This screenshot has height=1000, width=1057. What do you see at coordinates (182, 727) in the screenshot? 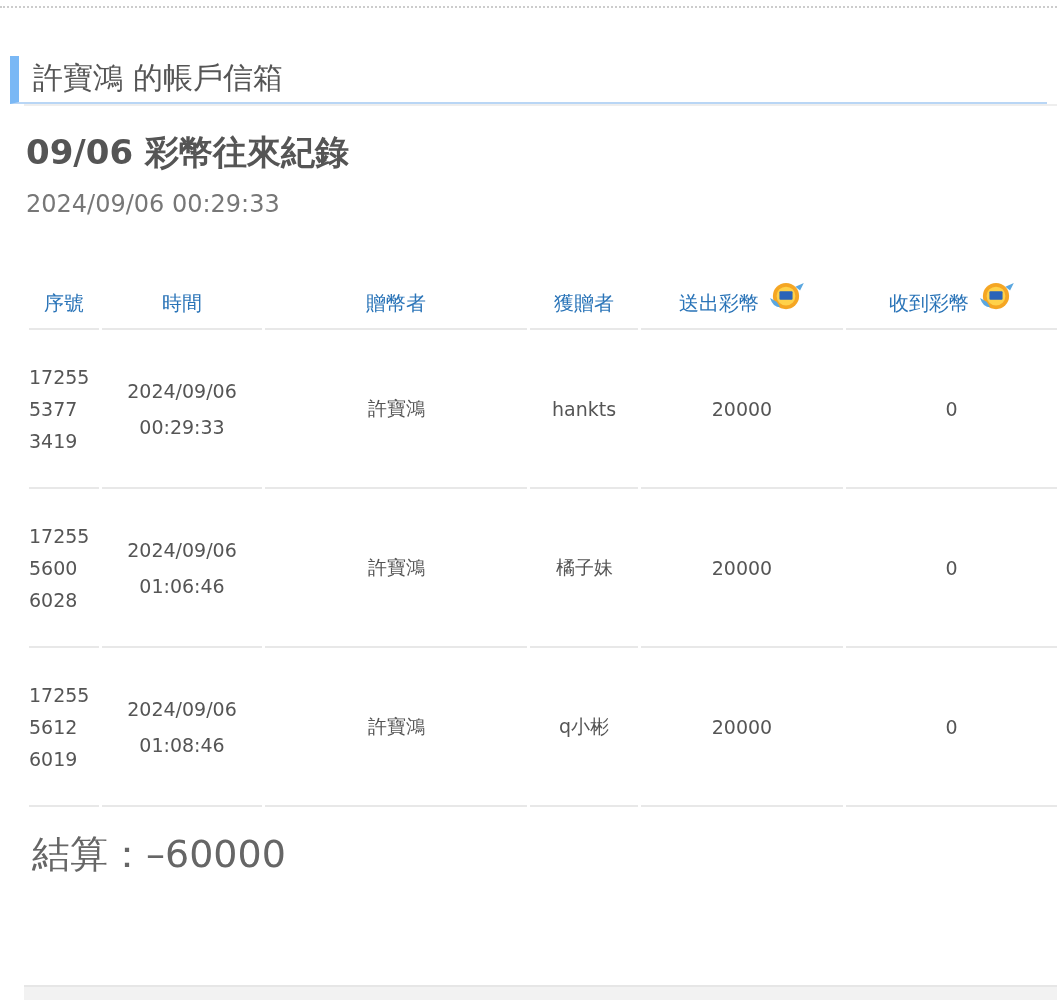
I see `time-cell: 2024/09/06 01:08:46` at bounding box center [182, 727].